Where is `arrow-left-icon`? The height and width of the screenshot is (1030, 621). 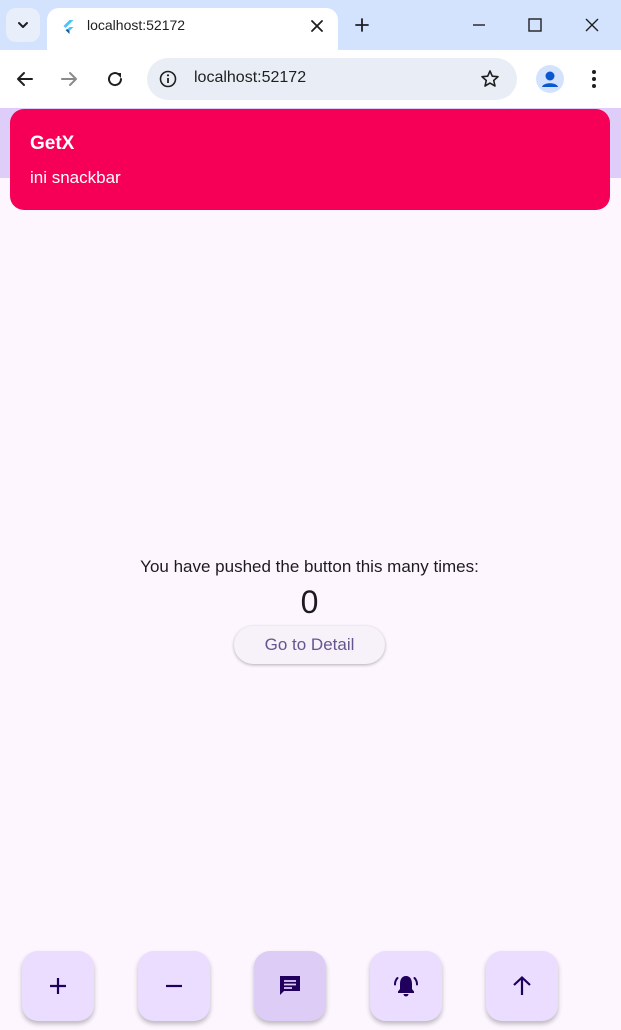 arrow-left-icon is located at coordinates (25, 79).